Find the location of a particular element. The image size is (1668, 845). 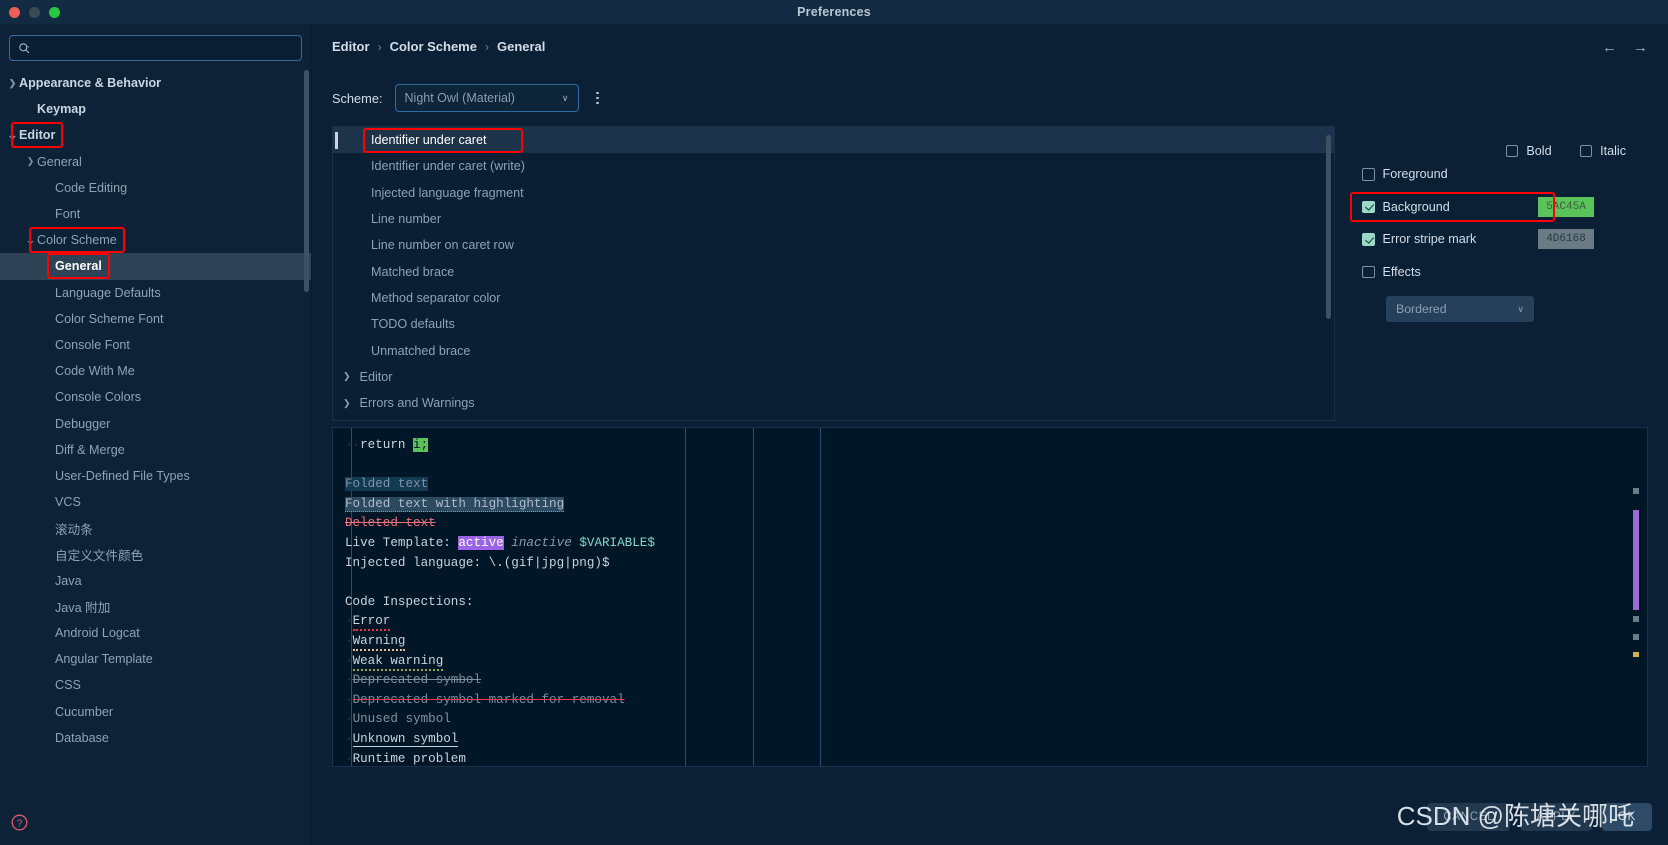

italic-checkbox-box is located at coordinates (1586, 151).